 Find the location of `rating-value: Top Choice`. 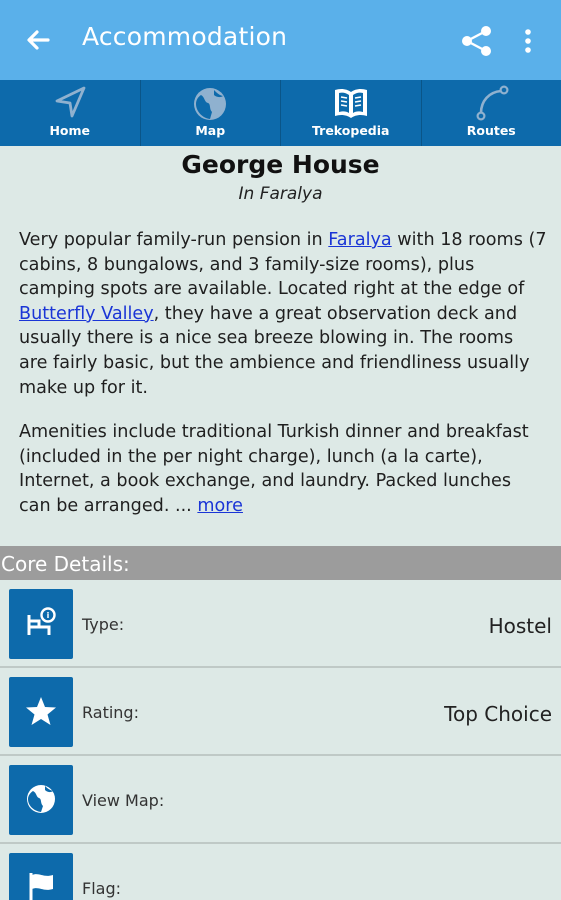

rating-value: Top Choice is located at coordinates (498, 714).